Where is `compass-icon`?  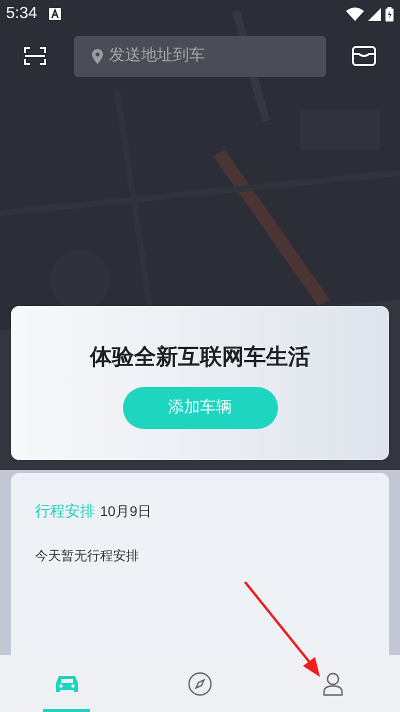 compass-icon is located at coordinates (200, 684).